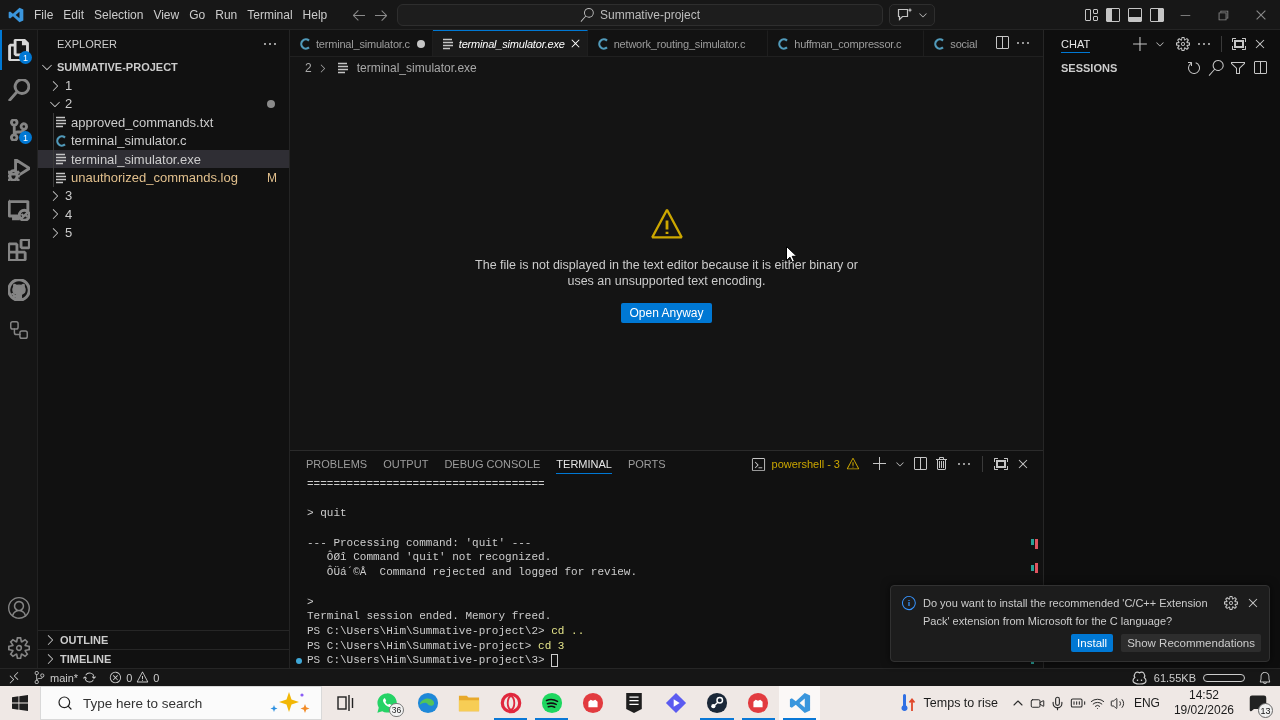  What do you see at coordinates (119, 15) in the screenshot?
I see `menu-item: Selection` at bounding box center [119, 15].